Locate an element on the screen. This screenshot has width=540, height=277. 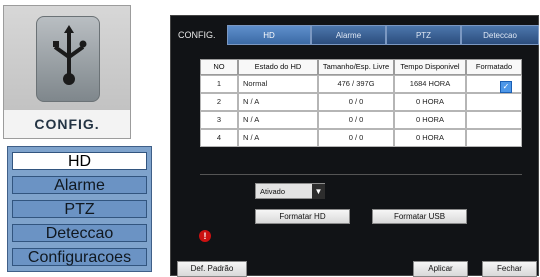
config-icon-tile: CONFIG. is located at coordinates (67, 72).